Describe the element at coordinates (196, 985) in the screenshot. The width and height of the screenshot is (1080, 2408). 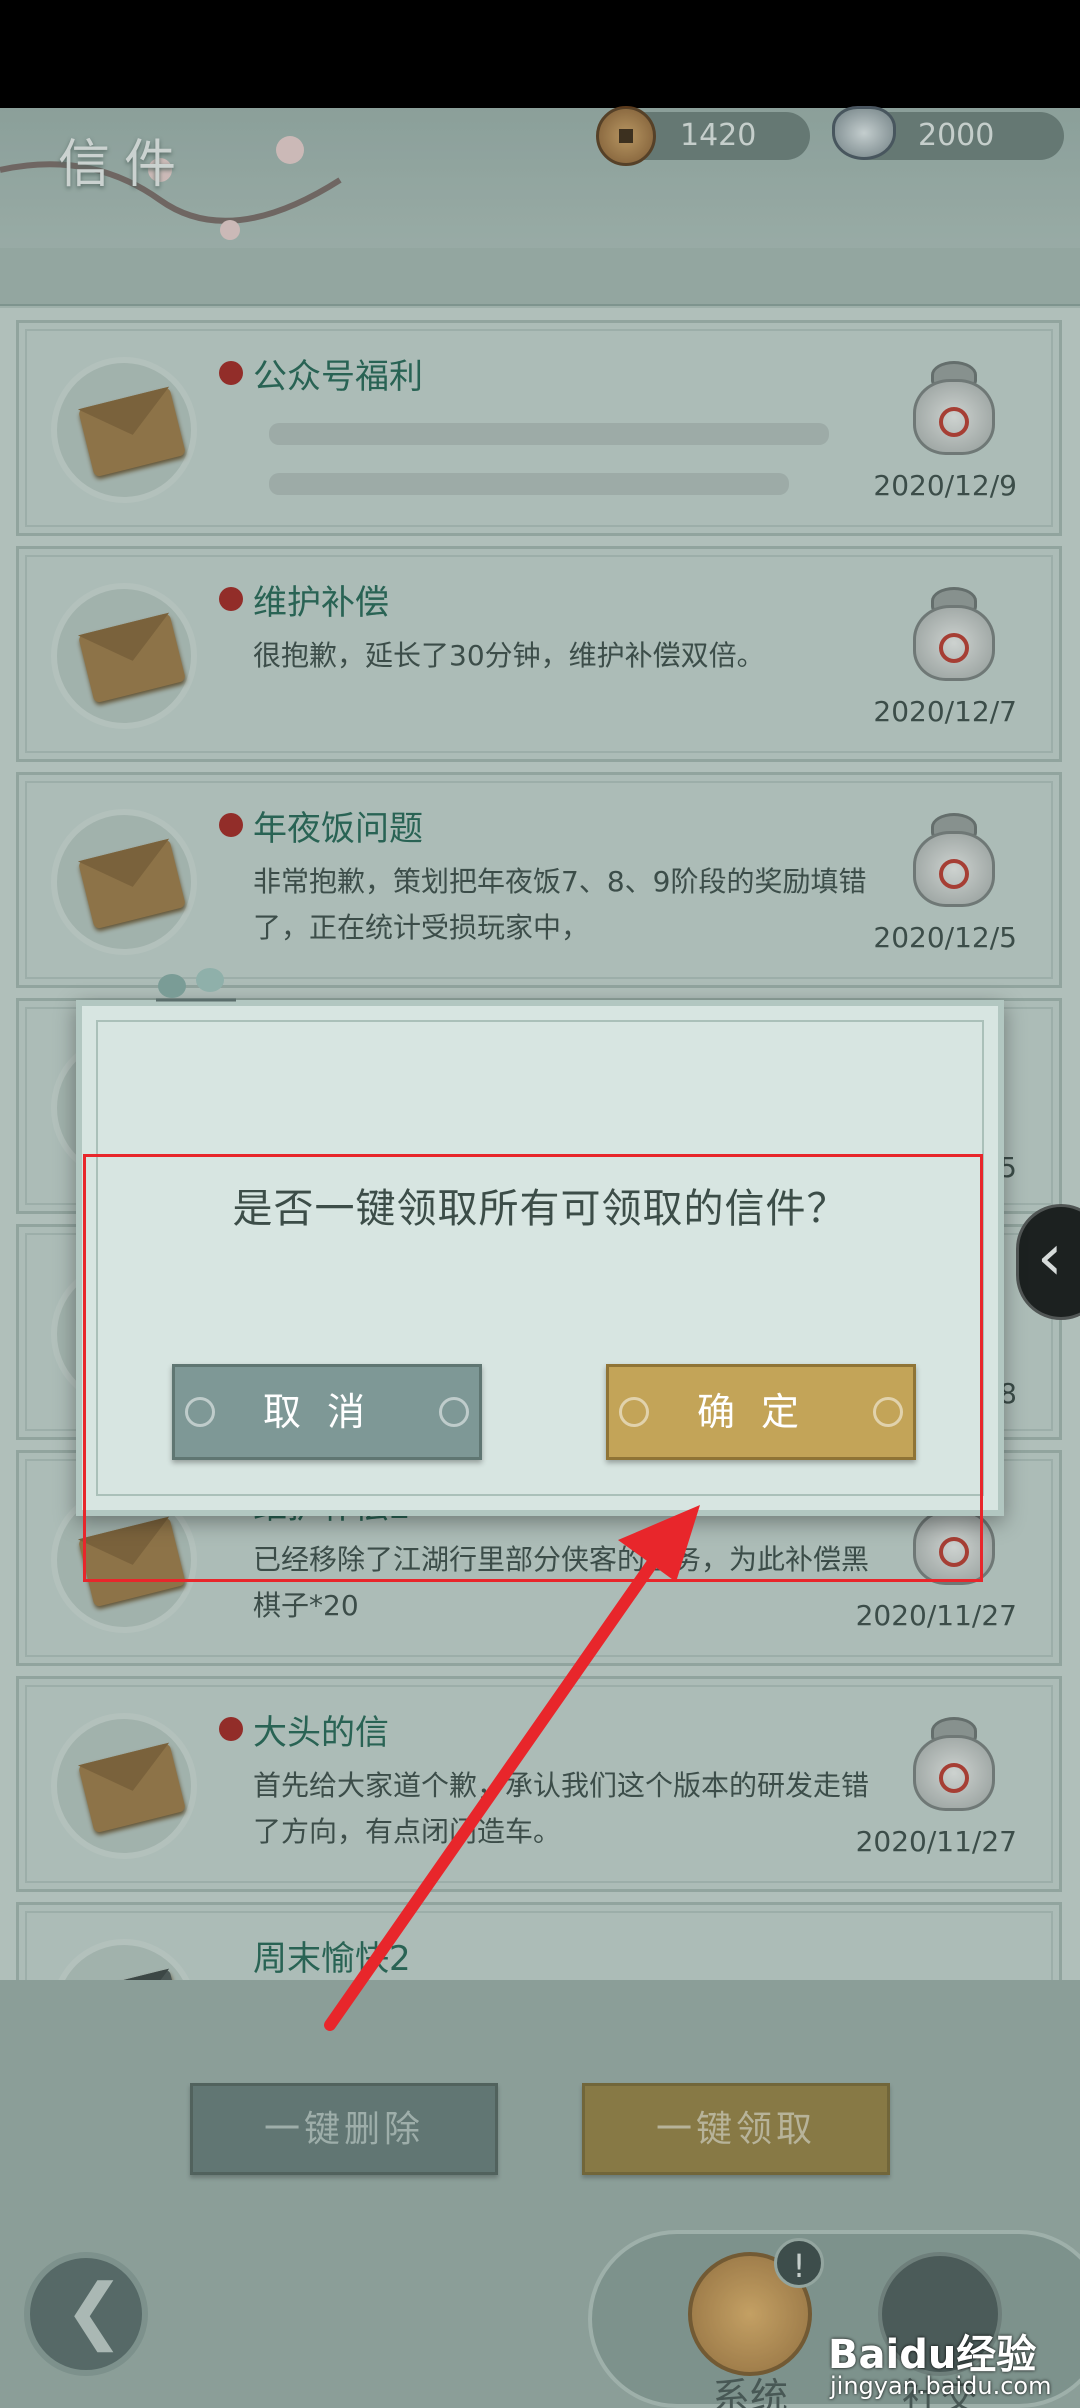
I see `birds-decoration-icon` at that location.